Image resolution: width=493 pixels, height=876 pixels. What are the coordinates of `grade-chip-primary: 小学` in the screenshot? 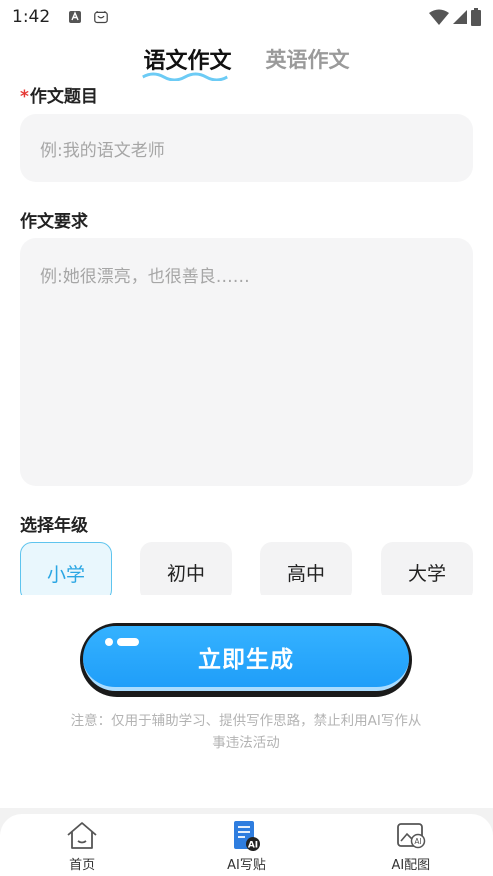 It's located at (66, 568).